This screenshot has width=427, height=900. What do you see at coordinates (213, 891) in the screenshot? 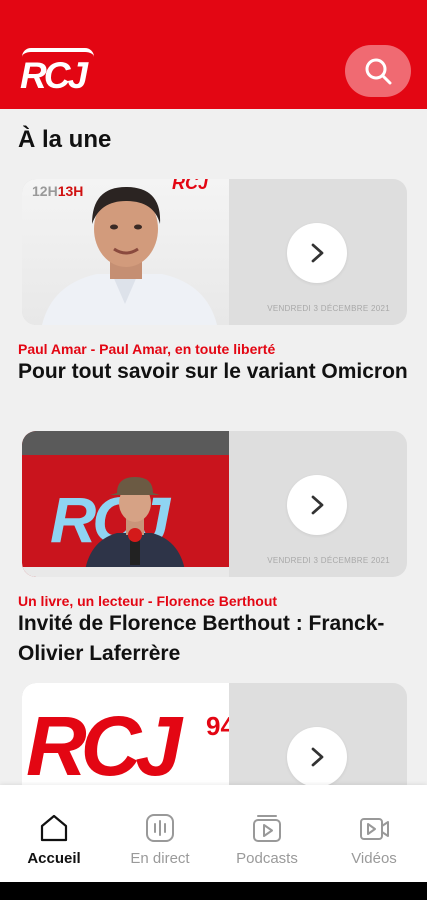
I see `system-navigation-bar` at bounding box center [213, 891].